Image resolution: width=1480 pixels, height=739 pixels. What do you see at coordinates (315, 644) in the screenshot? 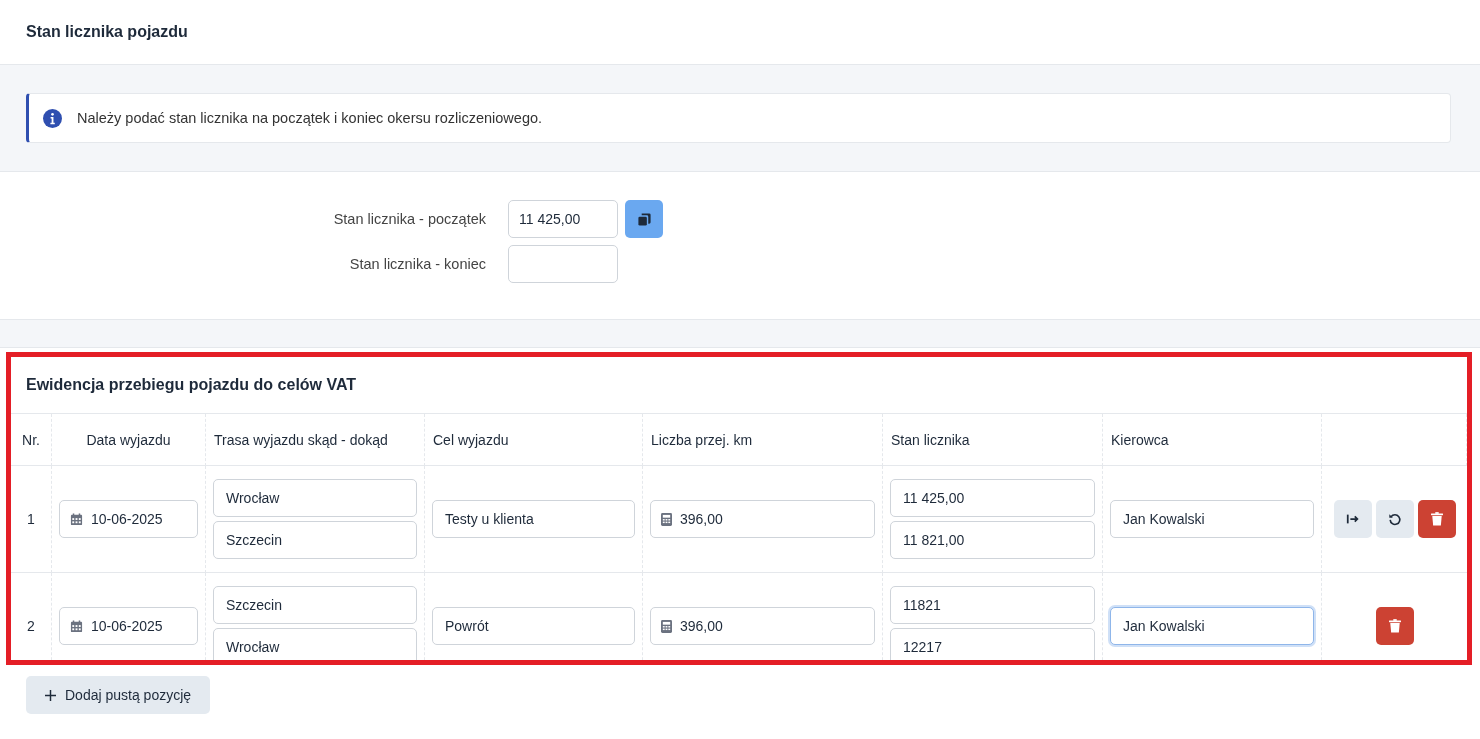
I see `route-to-input: Wrocław` at bounding box center [315, 644].